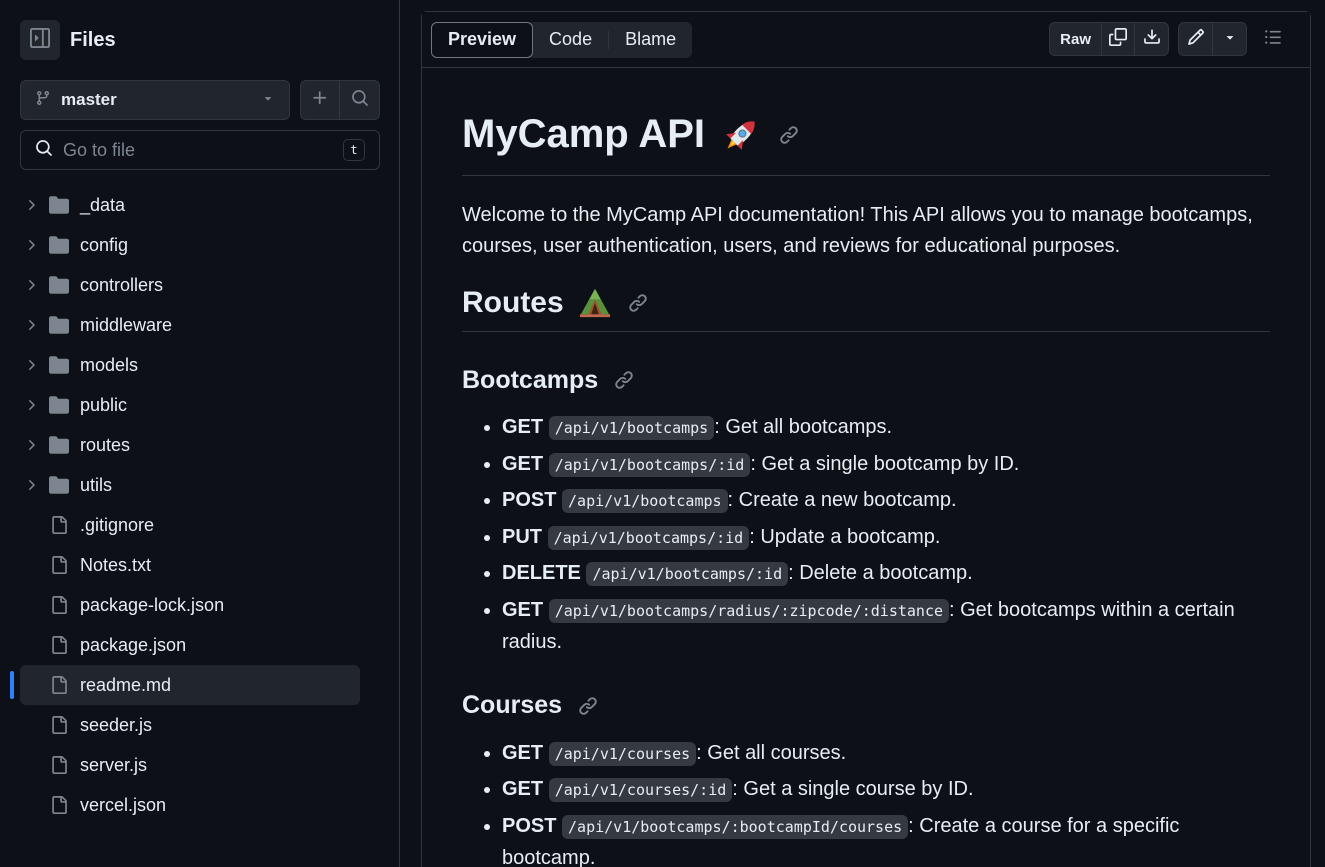  Describe the element at coordinates (155, 100) in the screenshot. I see `branch-selector: master` at that location.